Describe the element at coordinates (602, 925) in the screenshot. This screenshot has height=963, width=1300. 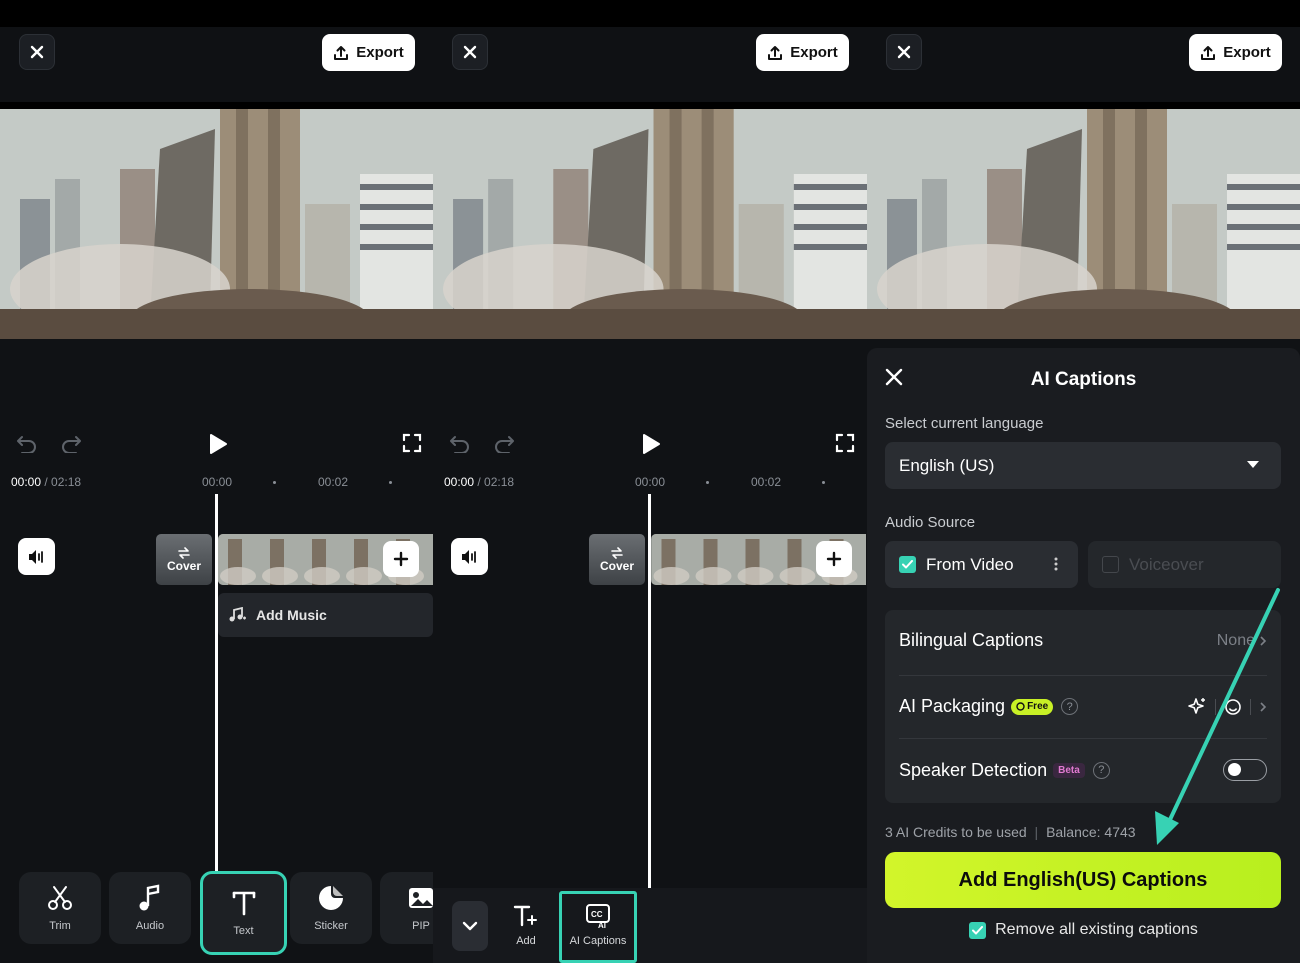
I see `svg-text: AI` at that location.